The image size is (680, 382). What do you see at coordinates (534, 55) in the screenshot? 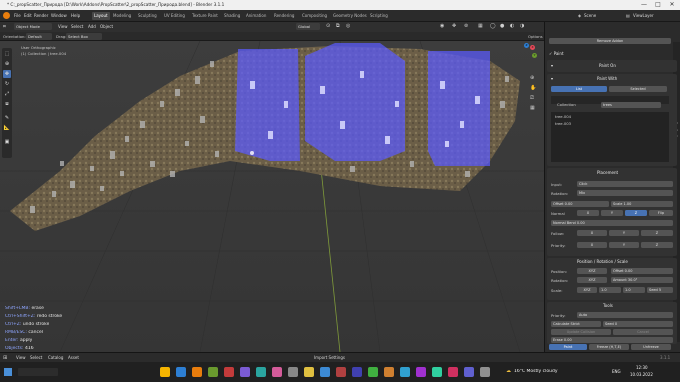
I see `gizmo-y-axis: Y` at bounding box center [534, 55].